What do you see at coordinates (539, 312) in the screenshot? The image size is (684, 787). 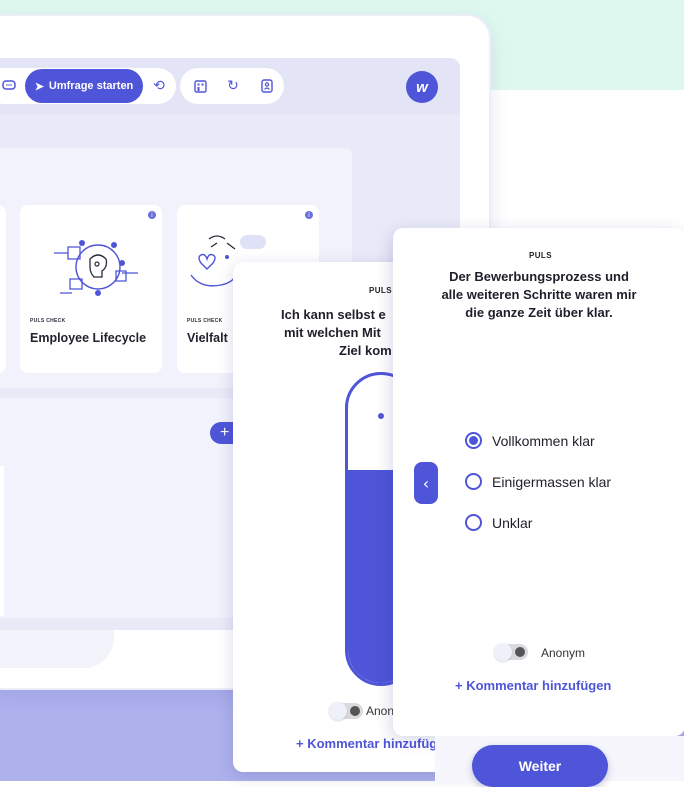 I see `question-line: die ganze Zeit über klar.` at bounding box center [539, 312].